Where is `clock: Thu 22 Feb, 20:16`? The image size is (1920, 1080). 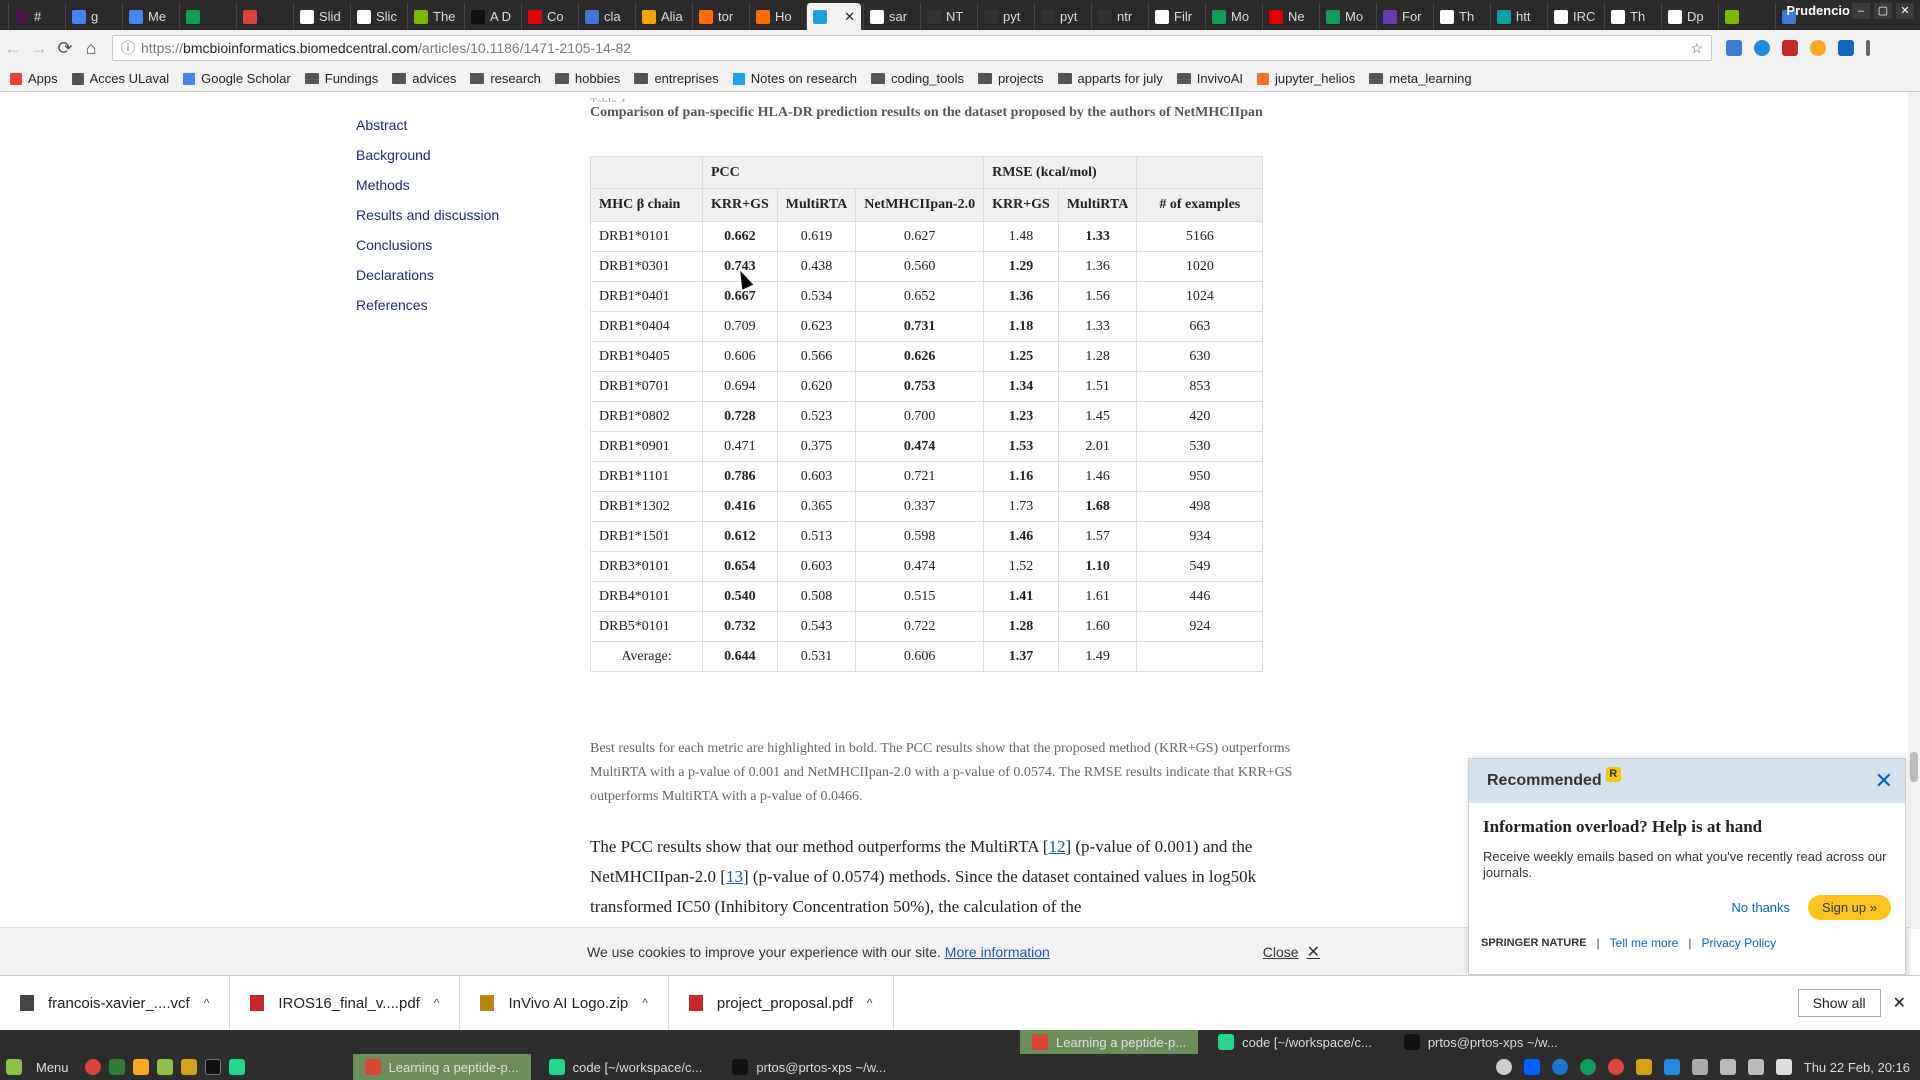 clock: Thu 22 Feb, 20:16 is located at coordinates (1857, 1067).